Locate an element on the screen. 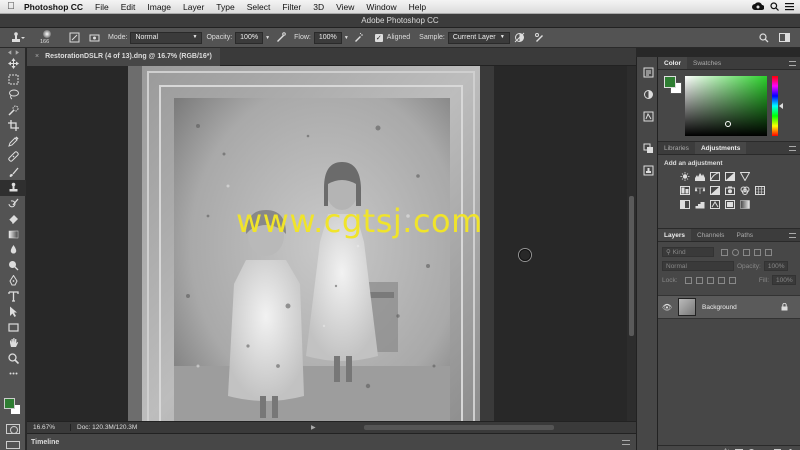 This screenshot has height=450, width=800. posterize-icon is located at coordinates (699, 204).